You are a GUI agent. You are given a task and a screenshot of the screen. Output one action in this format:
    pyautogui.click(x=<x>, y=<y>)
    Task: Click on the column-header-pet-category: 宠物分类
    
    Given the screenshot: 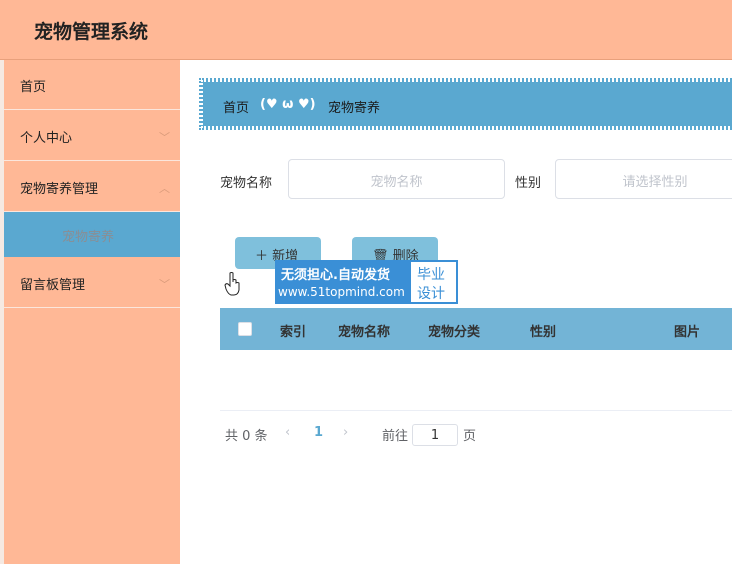 What is the action you would take?
    pyautogui.click(x=454, y=332)
    